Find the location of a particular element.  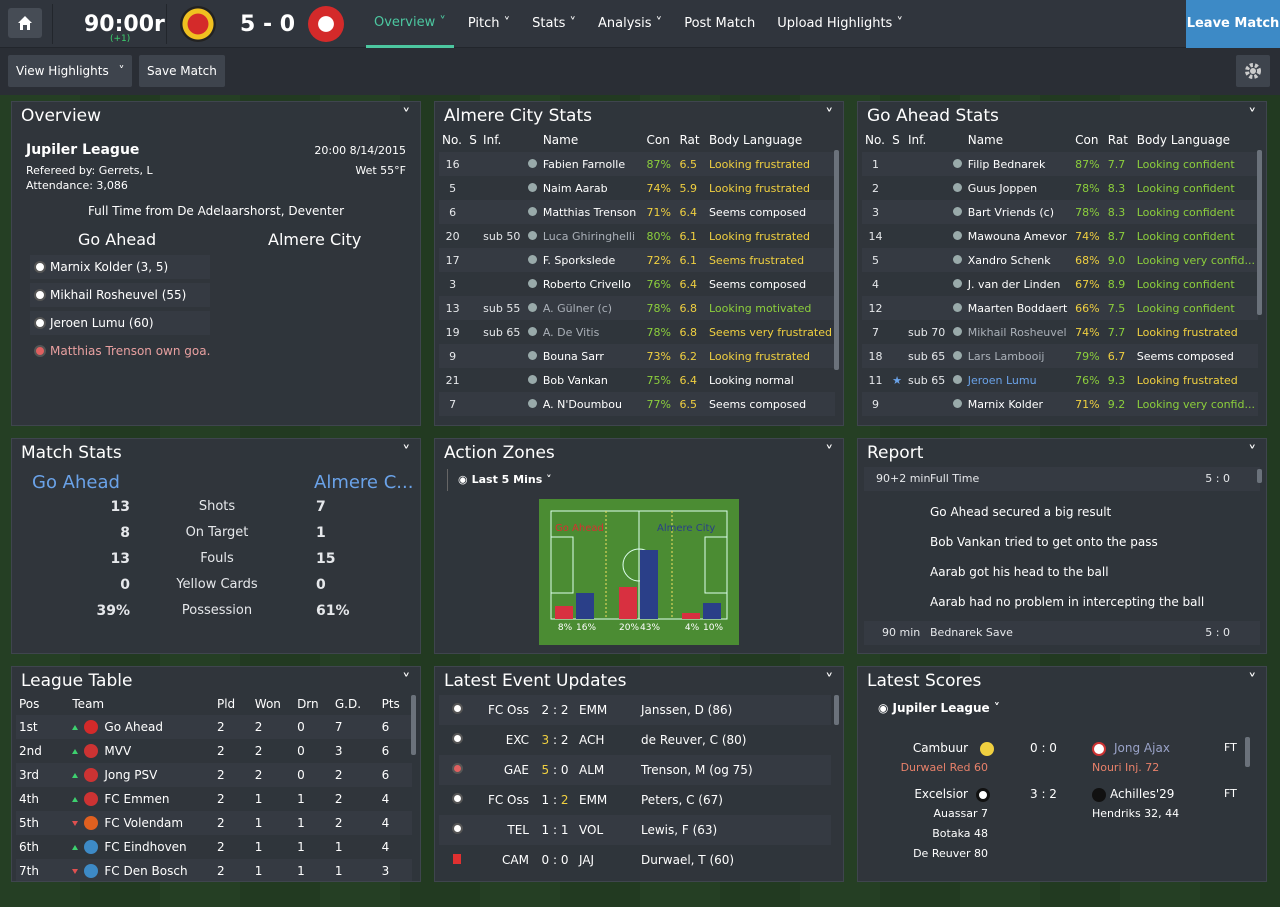

tab-post-match: Post Match is located at coordinates (719, 24).